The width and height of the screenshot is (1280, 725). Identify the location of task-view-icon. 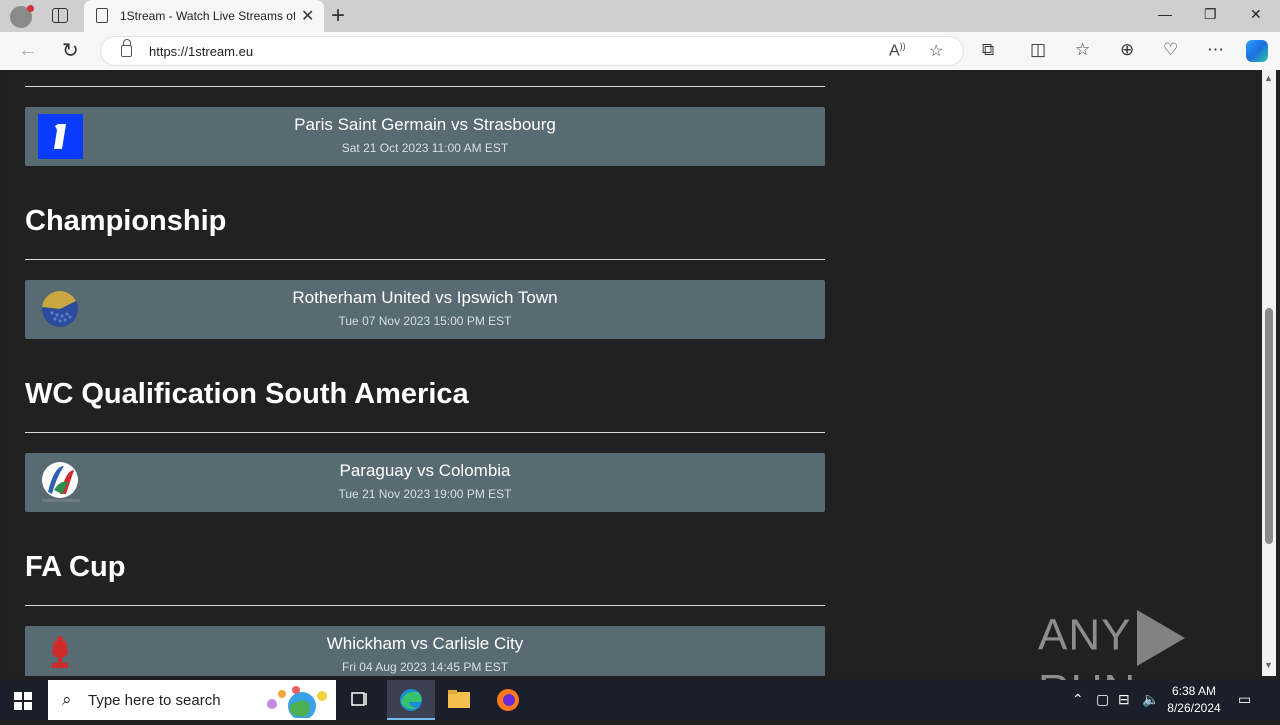
(360, 700).